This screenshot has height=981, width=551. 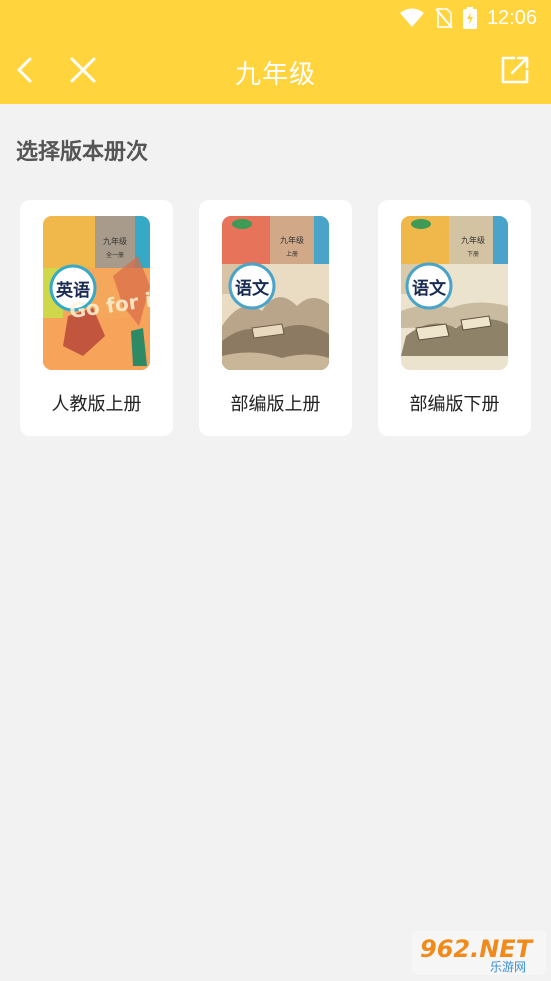 I want to click on battery-charging-icon, so click(x=469, y=18).